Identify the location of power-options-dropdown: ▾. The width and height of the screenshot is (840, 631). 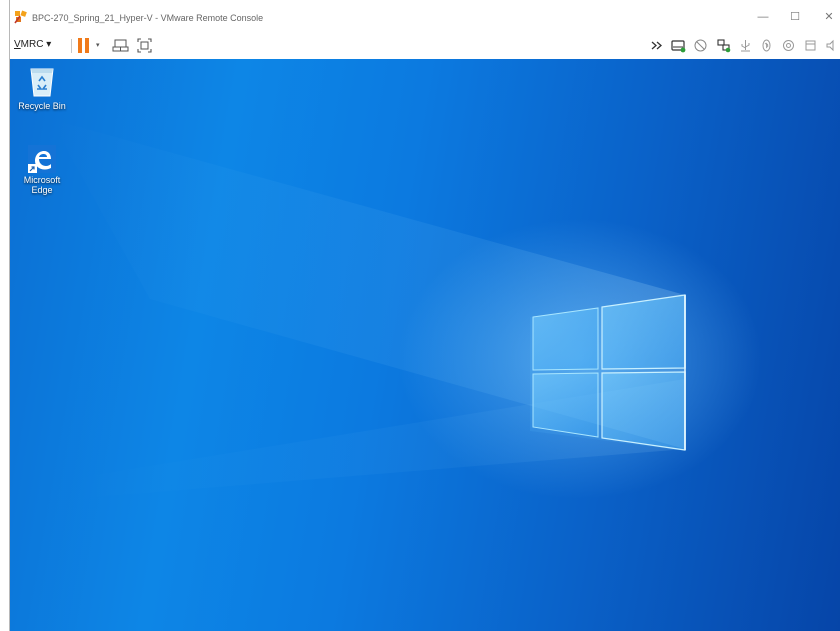
(98, 45).